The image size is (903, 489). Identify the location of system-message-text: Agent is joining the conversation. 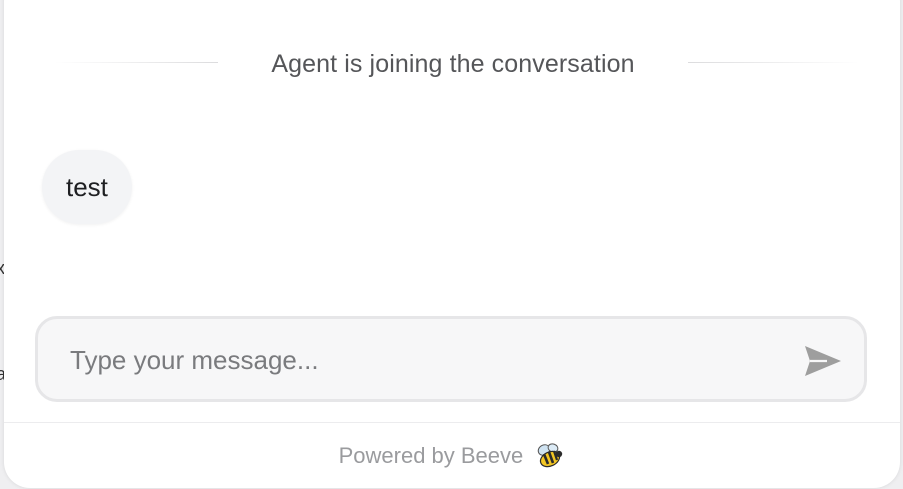
(453, 64).